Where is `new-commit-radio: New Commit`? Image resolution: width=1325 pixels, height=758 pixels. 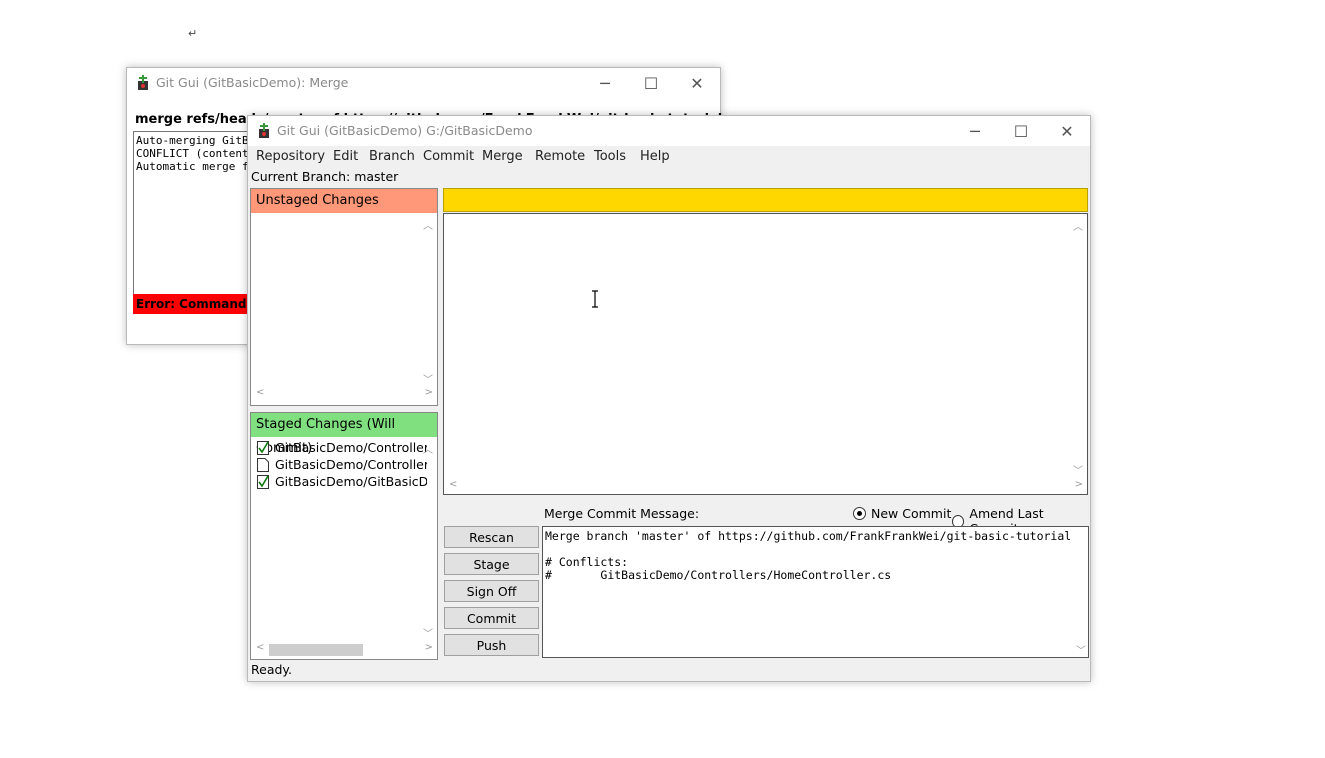
new-commit-radio: New Commit is located at coordinates (902, 513).